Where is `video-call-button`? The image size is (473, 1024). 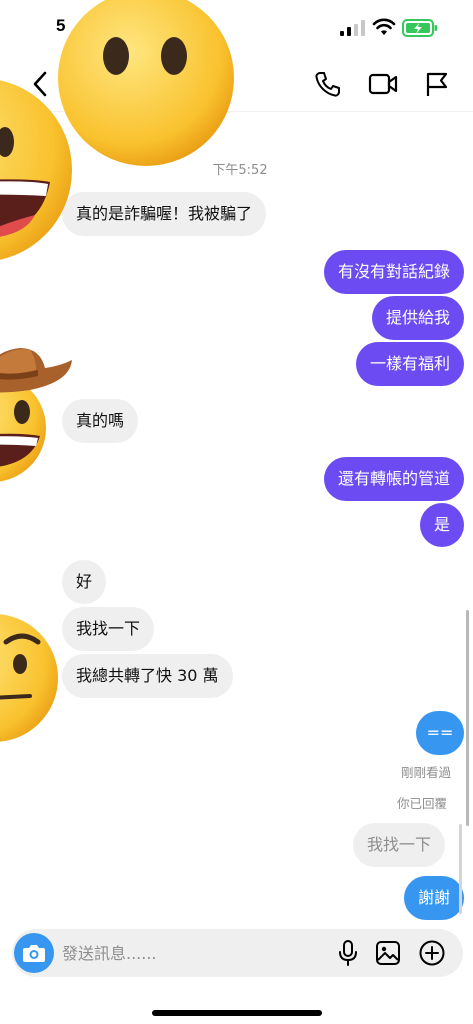
video-call-button is located at coordinates (383, 84).